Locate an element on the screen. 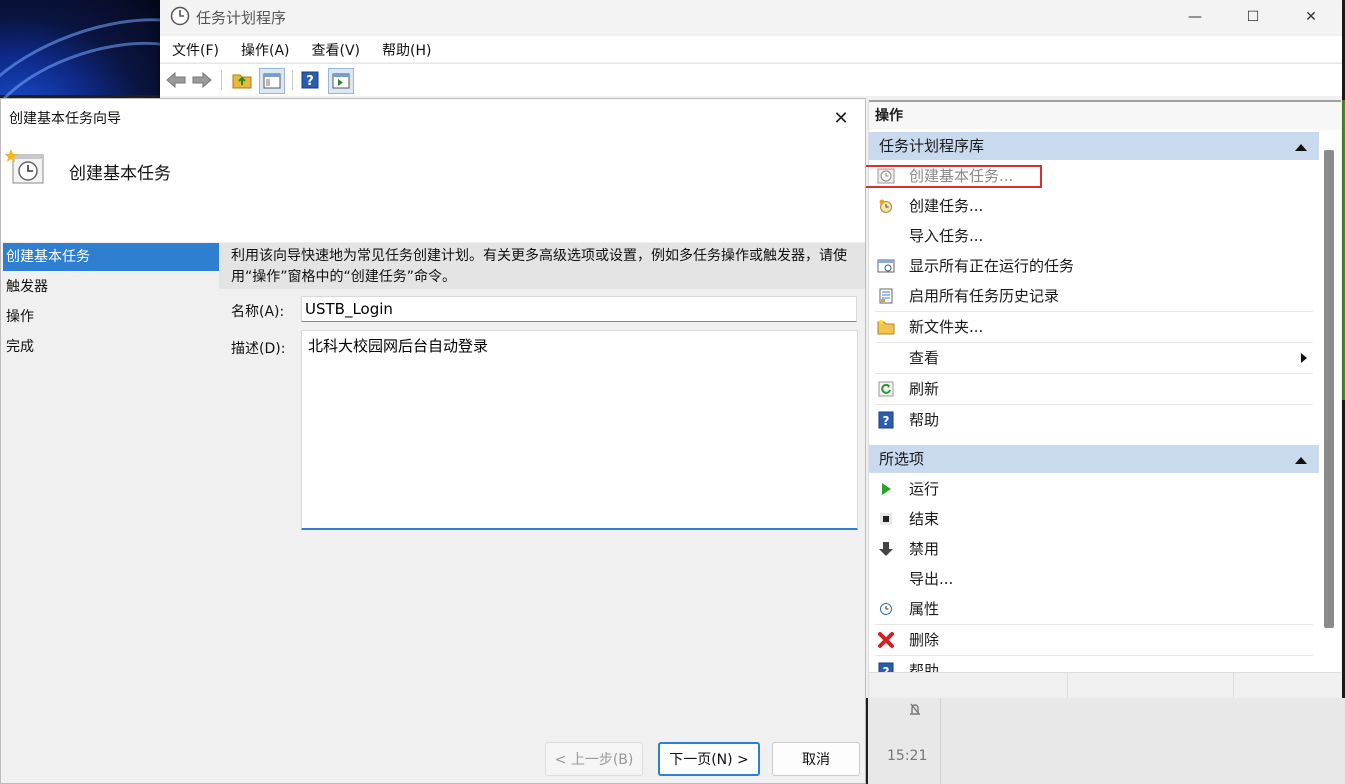 The image size is (1345, 784). action-delete: 删除 is located at coordinates (1091, 640).